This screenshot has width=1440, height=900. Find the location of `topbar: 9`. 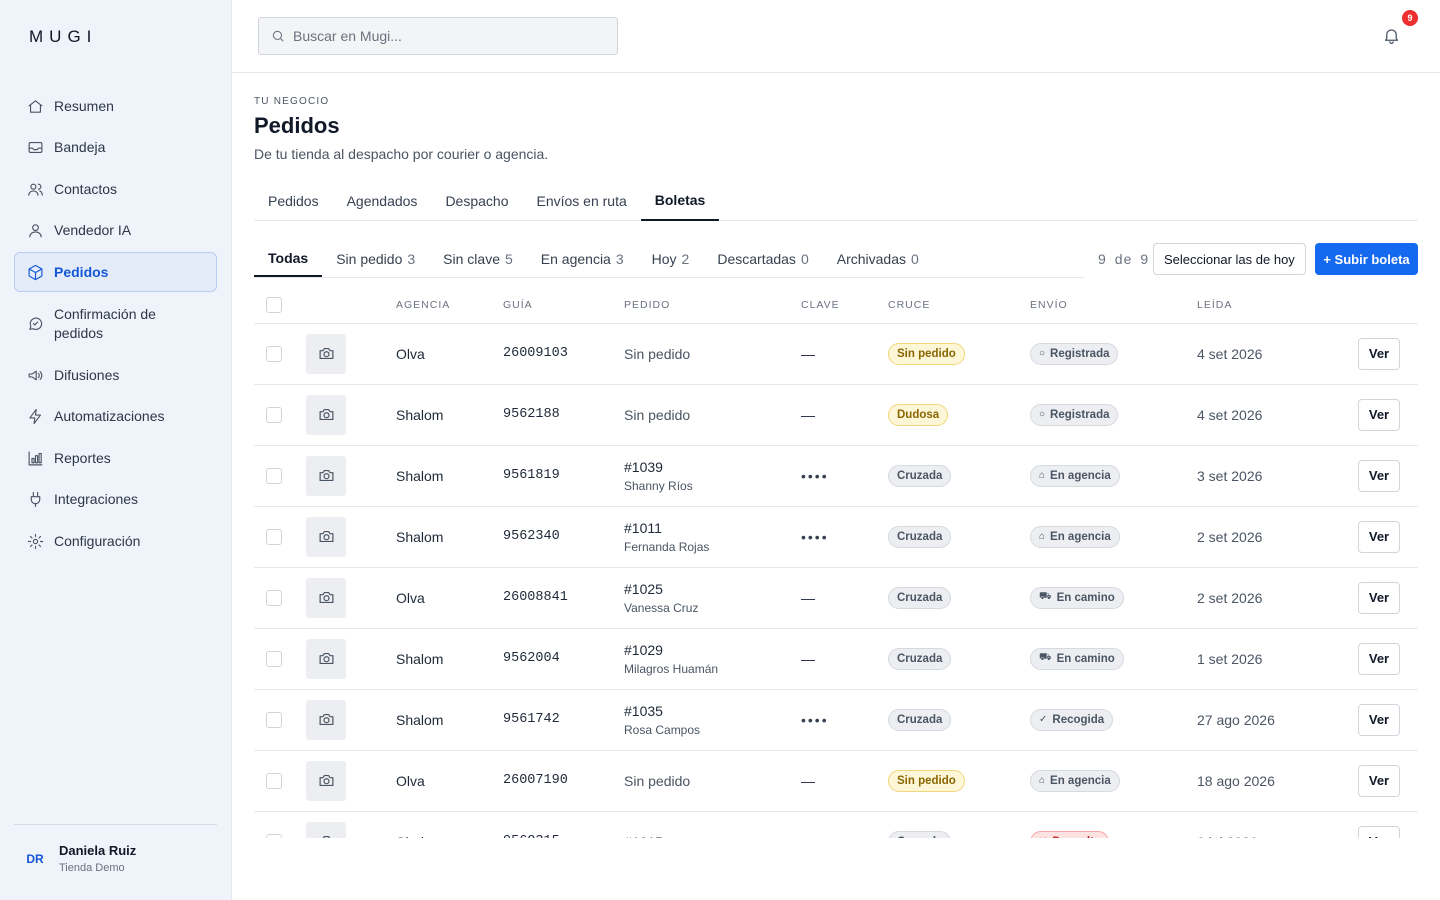

topbar: 9 is located at coordinates (836, 36).